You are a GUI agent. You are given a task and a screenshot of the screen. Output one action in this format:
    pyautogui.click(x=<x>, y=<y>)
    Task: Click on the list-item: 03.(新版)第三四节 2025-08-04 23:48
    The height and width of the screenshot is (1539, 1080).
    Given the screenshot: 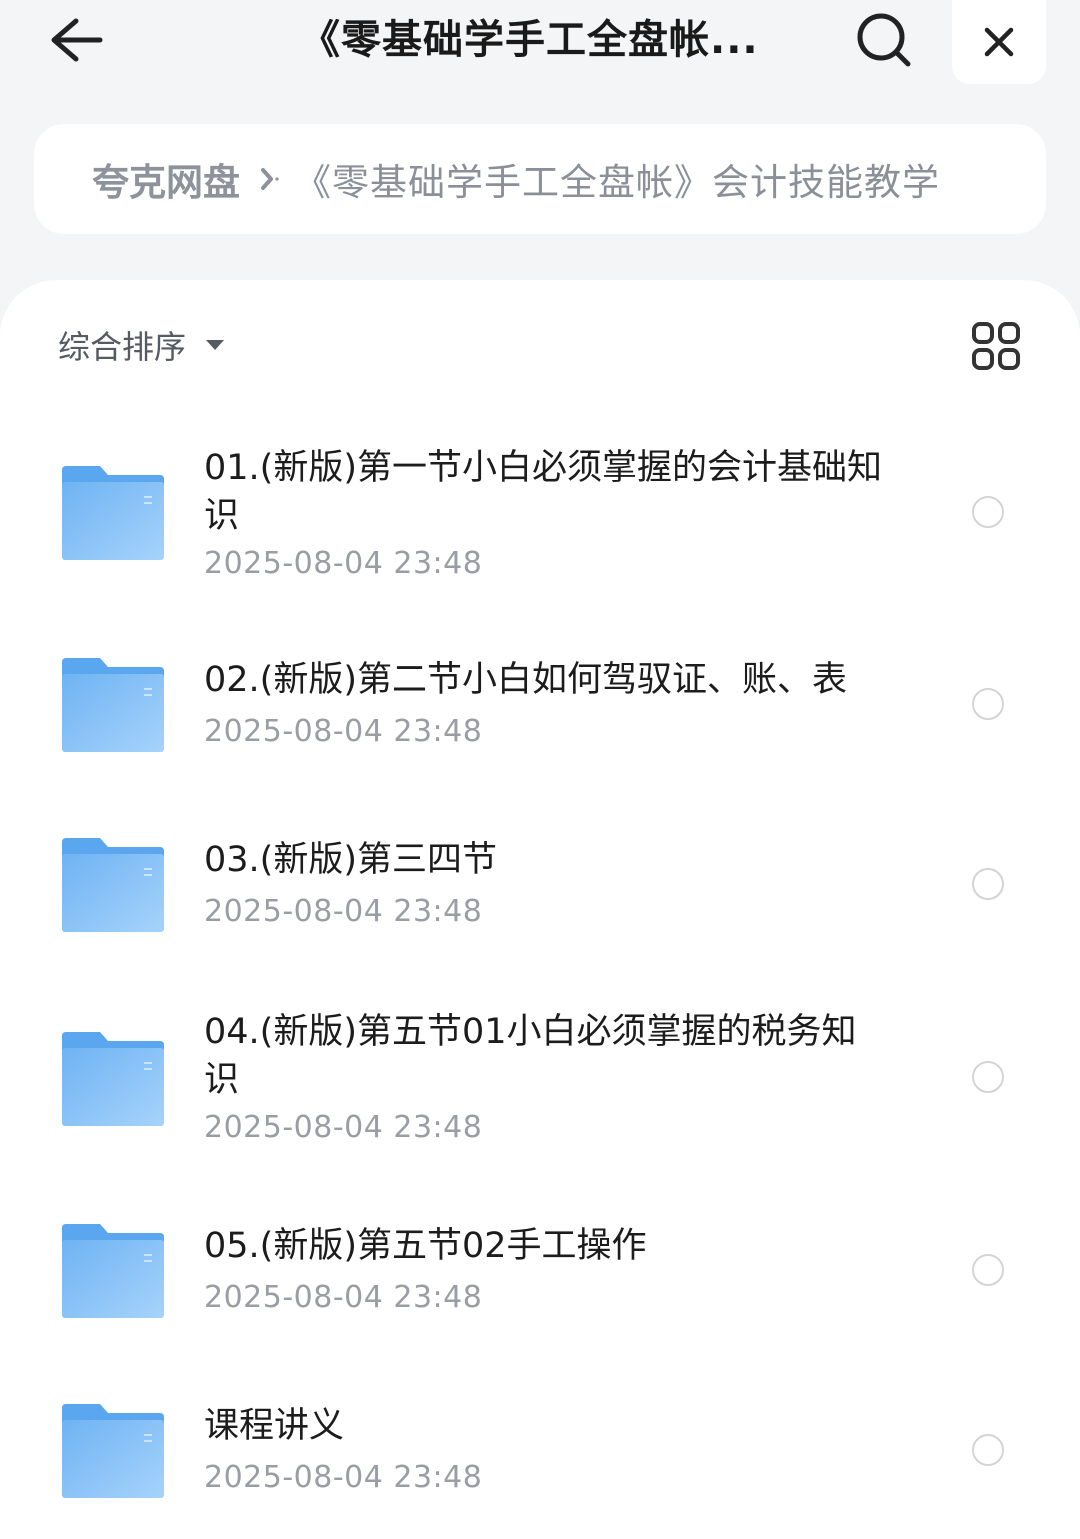 What is the action you would take?
    pyautogui.click(x=540, y=887)
    